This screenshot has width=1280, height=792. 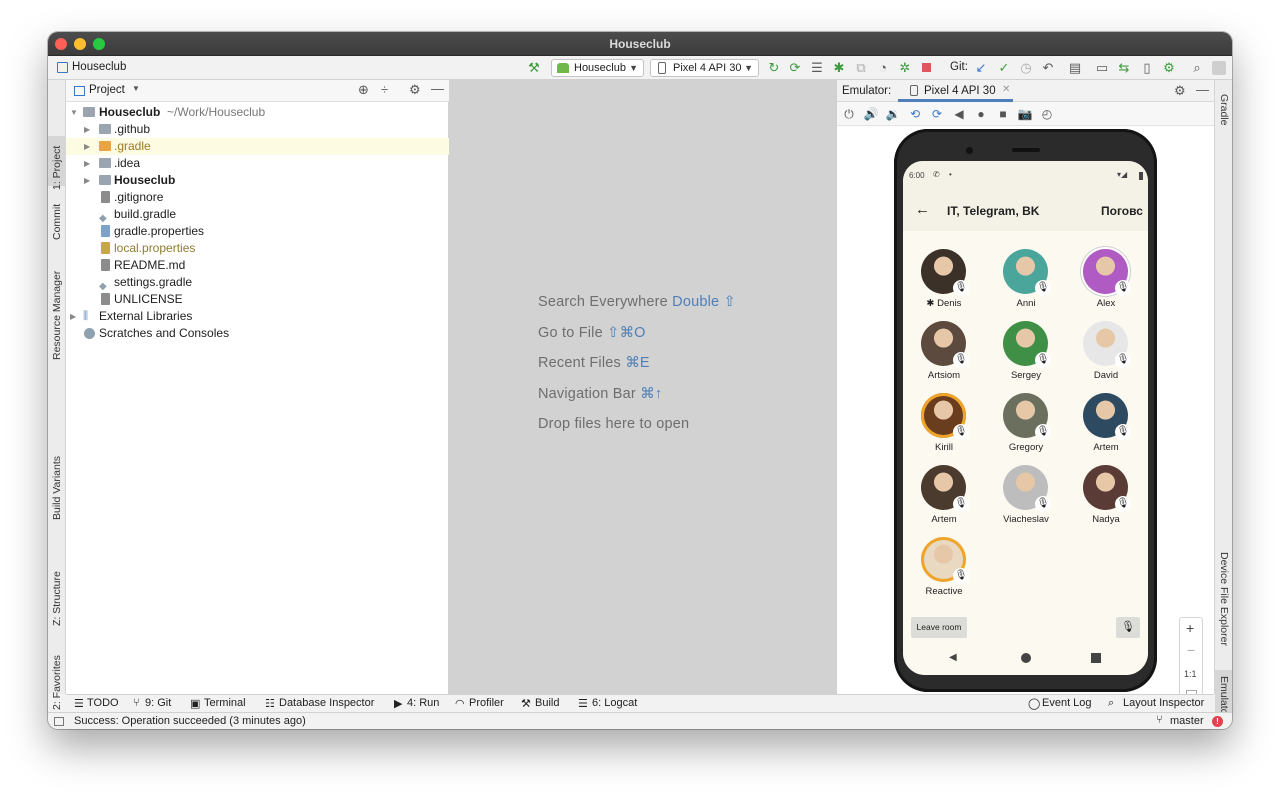 What do you see at coordinates (614, 703) in the screenshot?
I see `tool-logcat: 6: Logcat` at bounding box center [614, 703].